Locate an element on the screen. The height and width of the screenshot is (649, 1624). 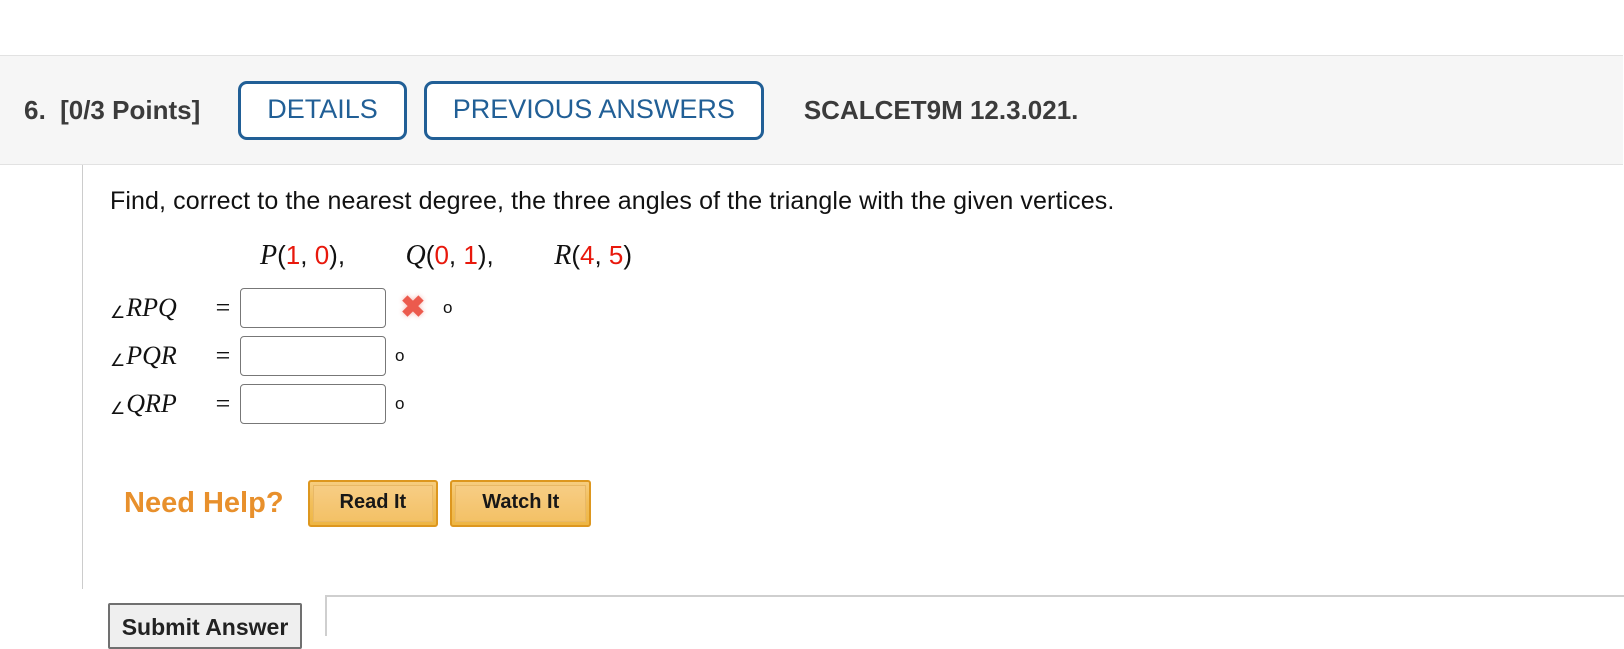
page-top-spacer is located at coordinates (812, 27).